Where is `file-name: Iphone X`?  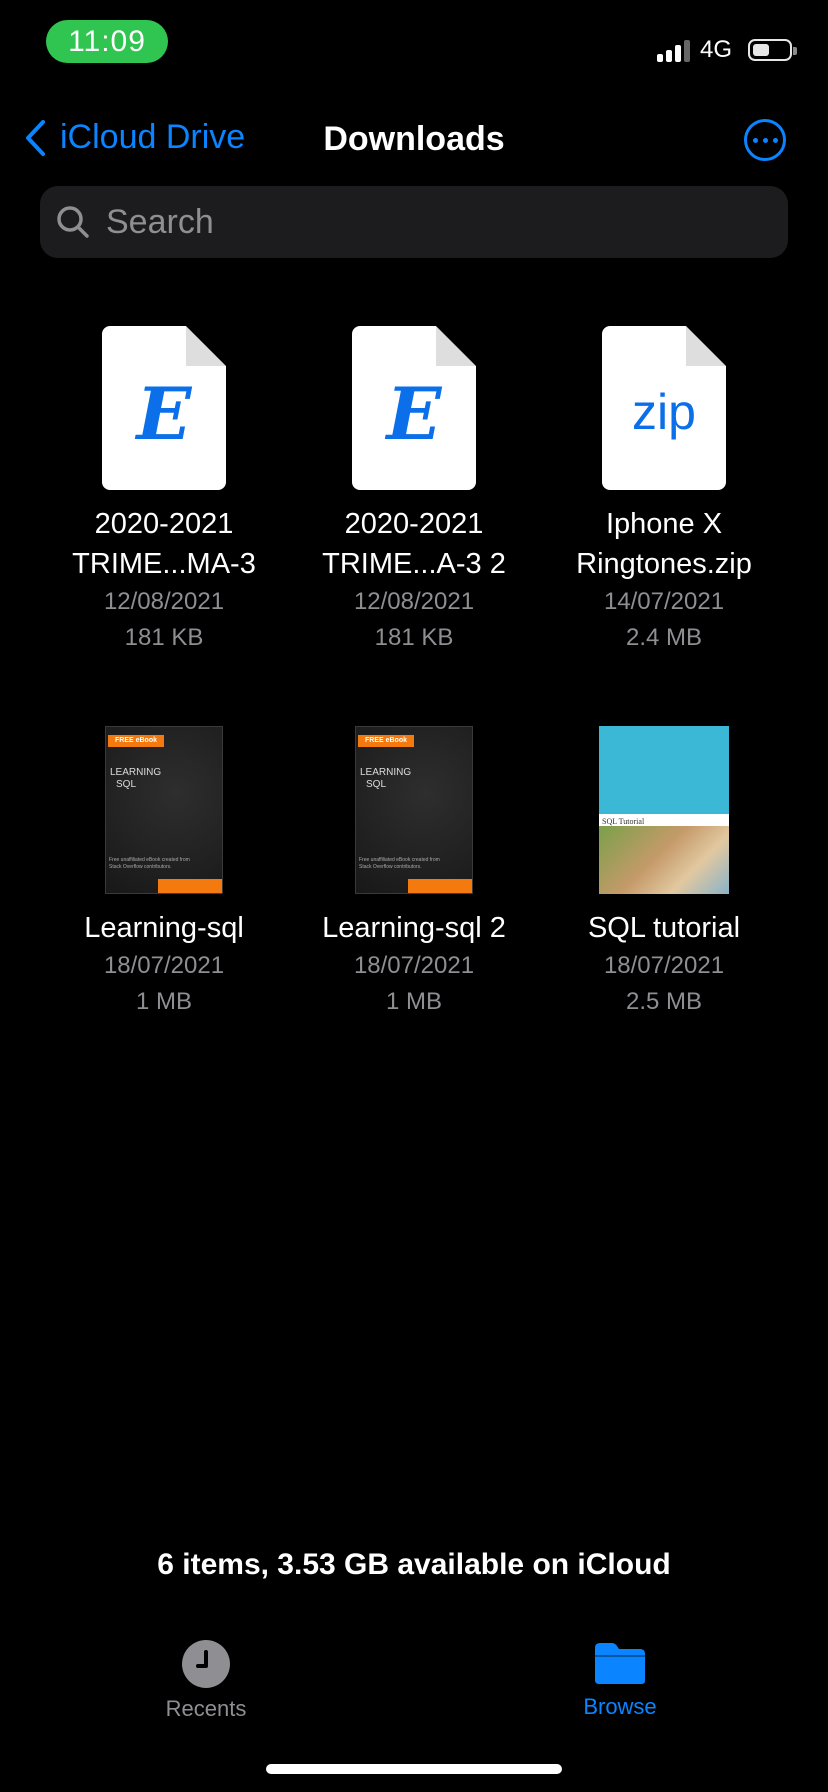 file-name: Iphone X is located at coordinates (664, 524).